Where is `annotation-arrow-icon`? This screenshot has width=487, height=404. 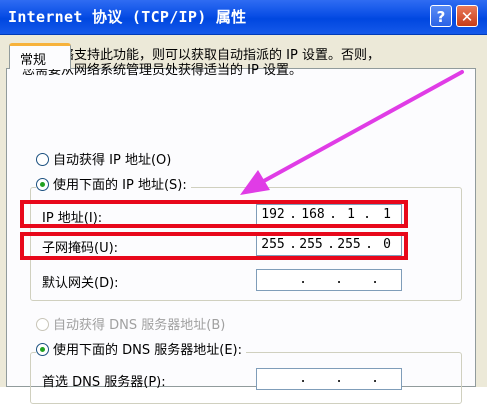
annotation-arrow-icon is located at coordinates (352, 132).